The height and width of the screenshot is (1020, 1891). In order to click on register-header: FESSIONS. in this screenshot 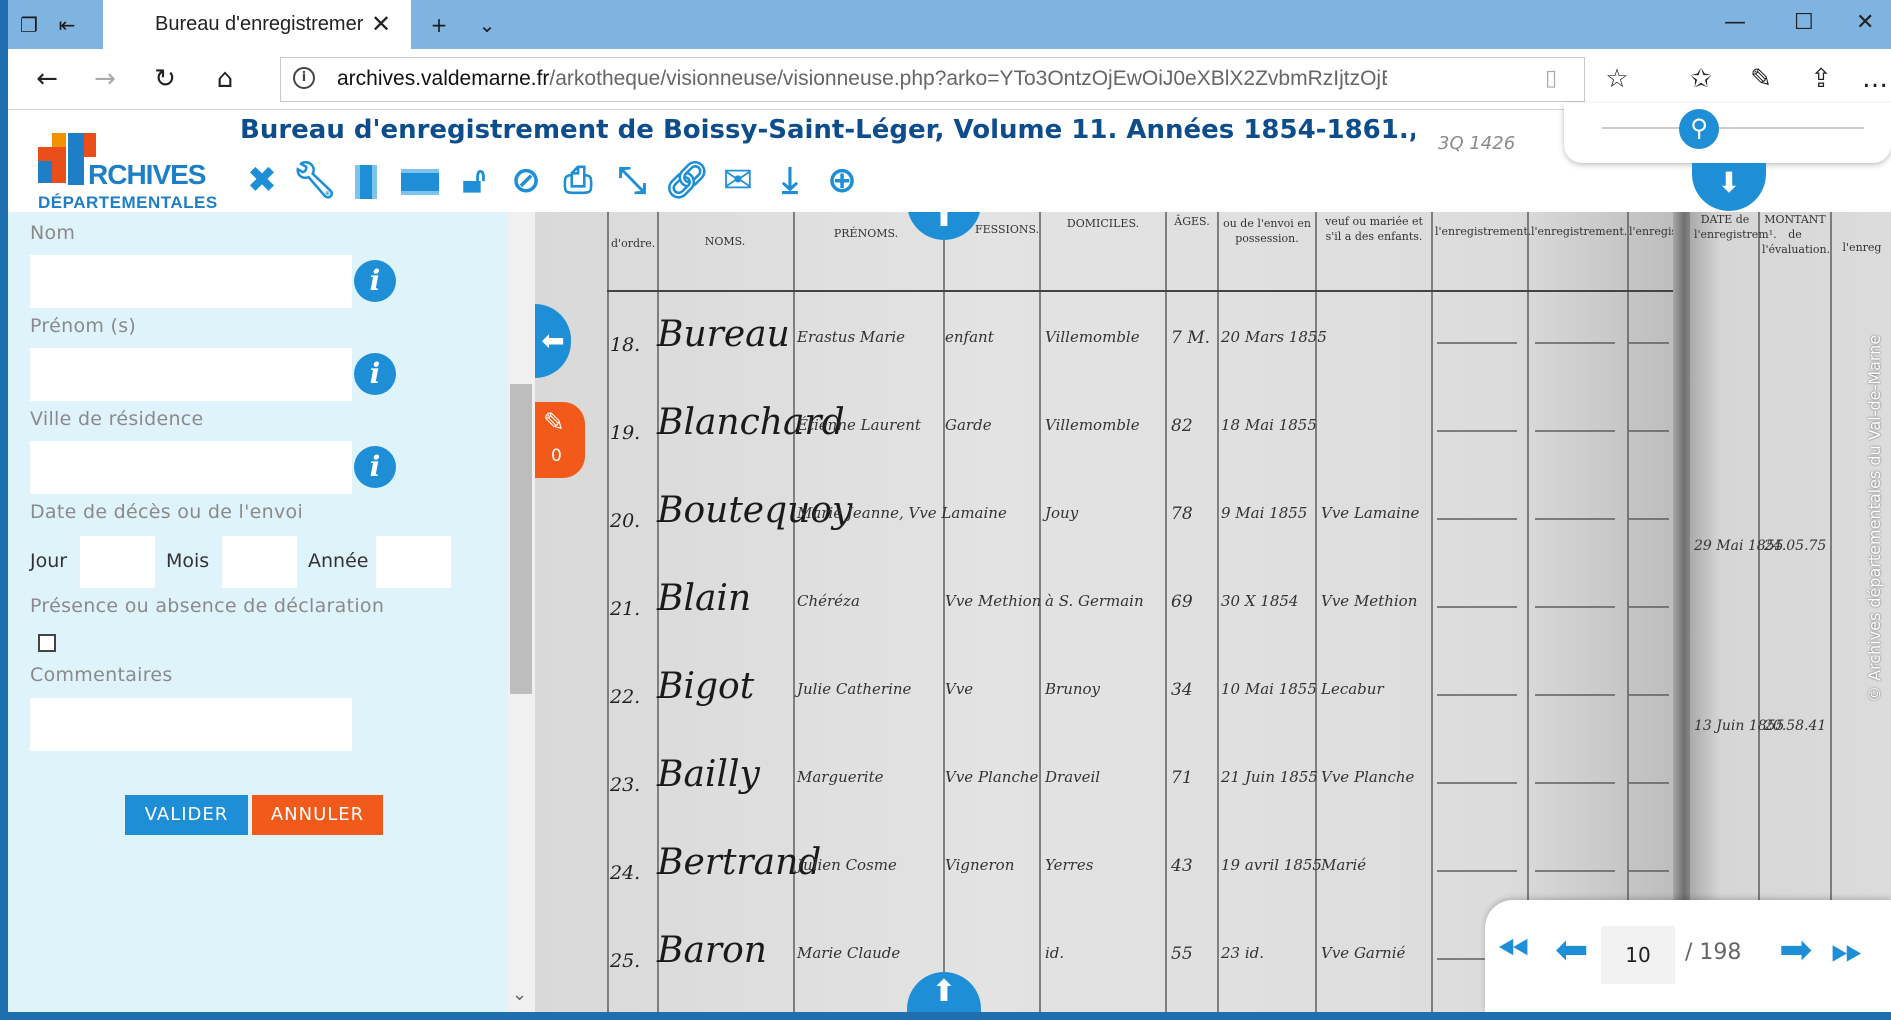, I will do `click(1007, 229)`.